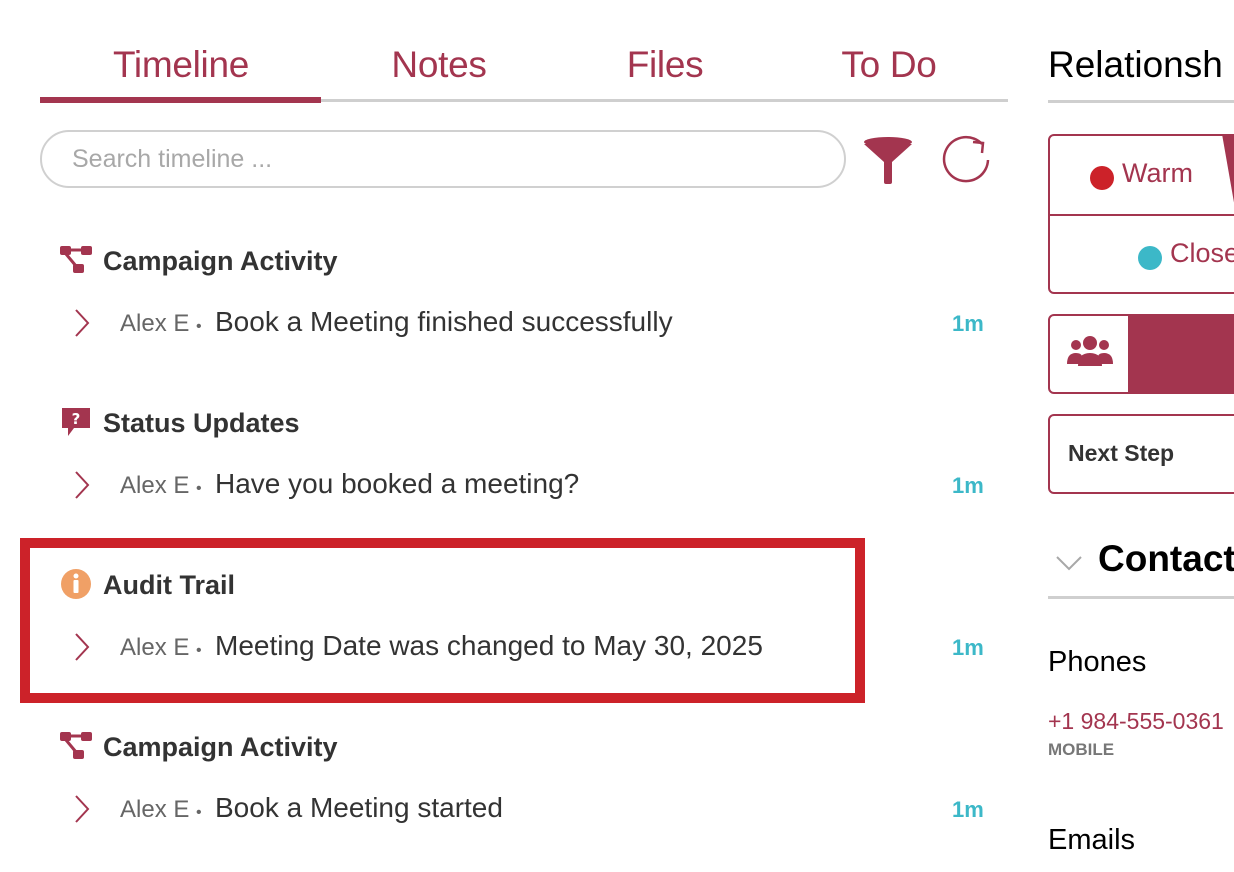 This screenshot has height=872, width=1234. I want to click on refresh-button, so click(968, 160).